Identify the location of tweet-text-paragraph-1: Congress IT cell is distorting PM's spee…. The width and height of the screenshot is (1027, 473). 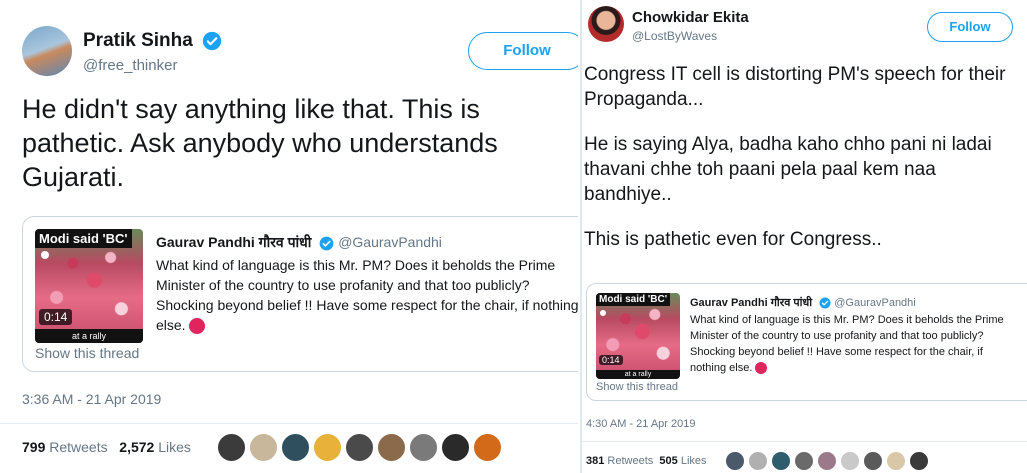
(795, 87).